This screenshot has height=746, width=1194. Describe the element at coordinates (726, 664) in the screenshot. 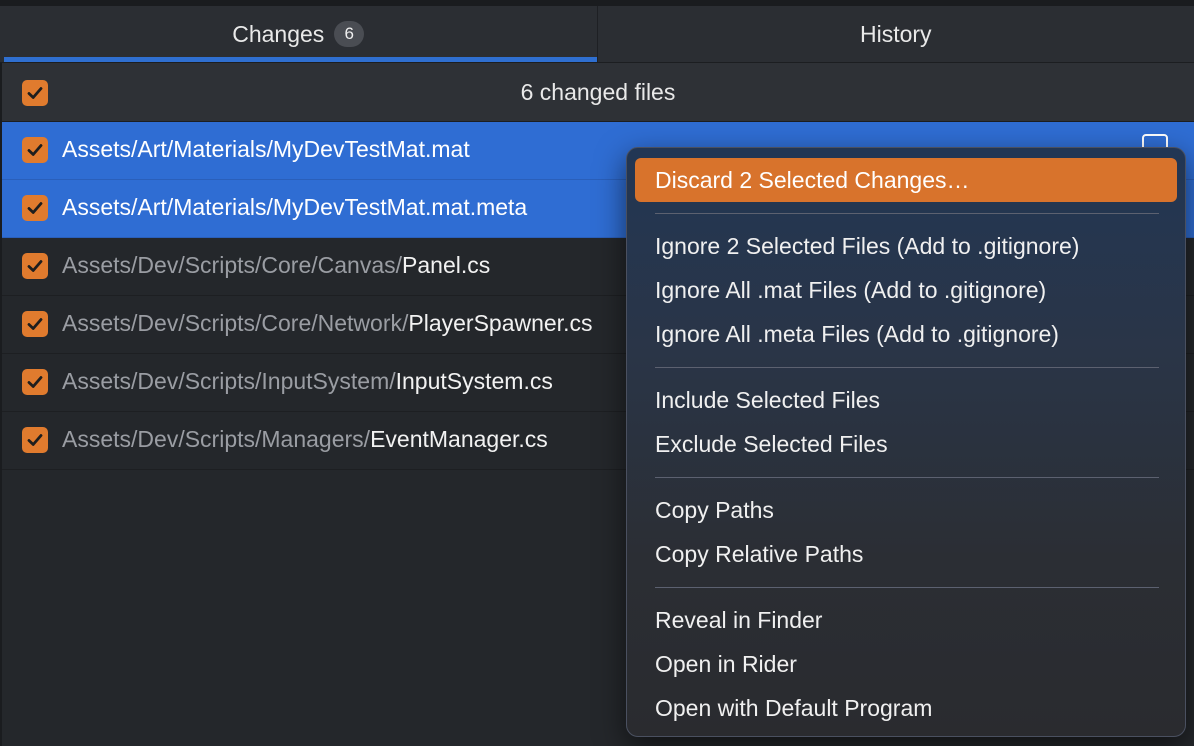

I see `menu-item: Open in Rider` at that location.